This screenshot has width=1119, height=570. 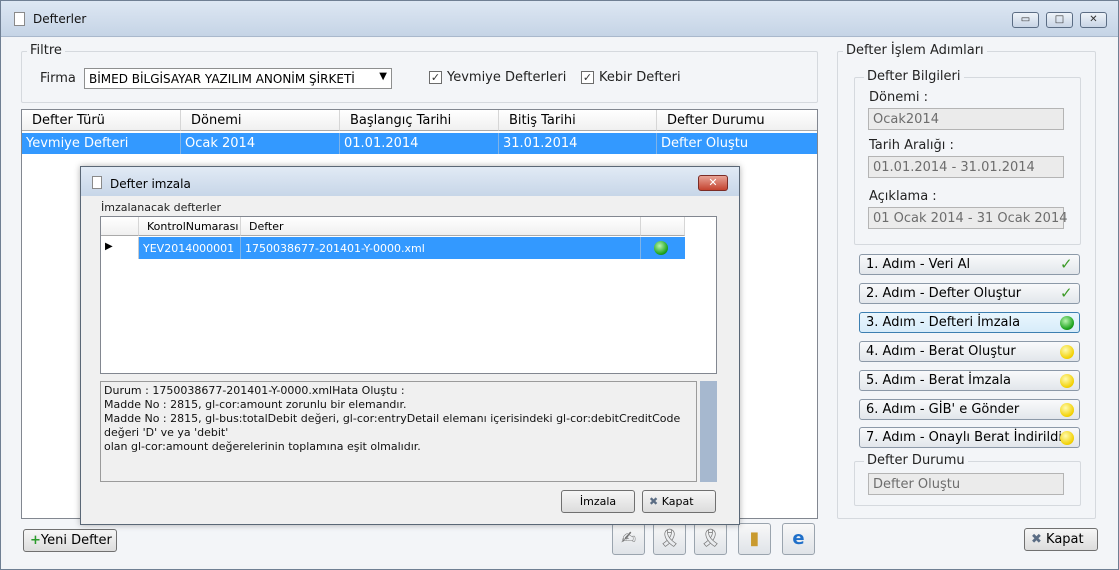 What do you see at coordinates (943, 322) in the screenshot?
I see `step-label: 3. Adım - Defteri İmzala` at bounding box center [943, 322].